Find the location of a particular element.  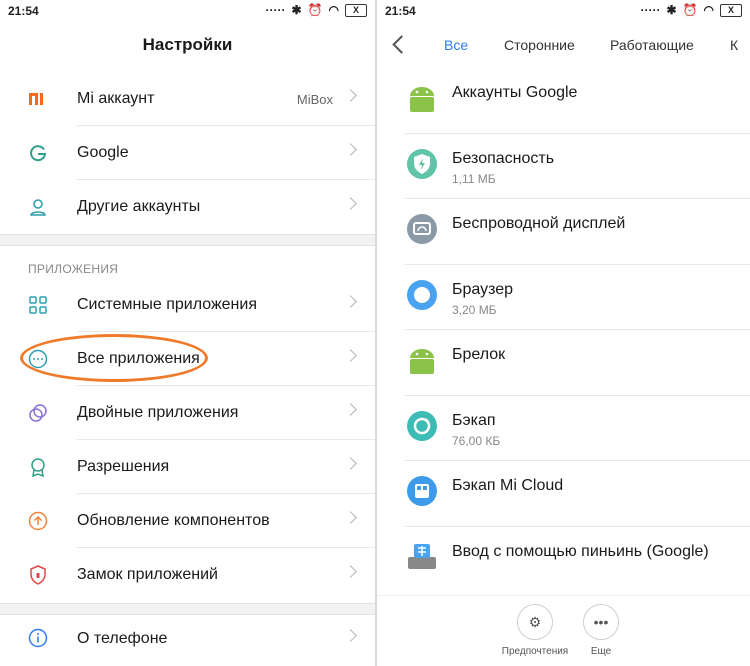

bottom-action-bar: ⚙ Предпочтения ••• Еще is located at coordinates (563, 630).